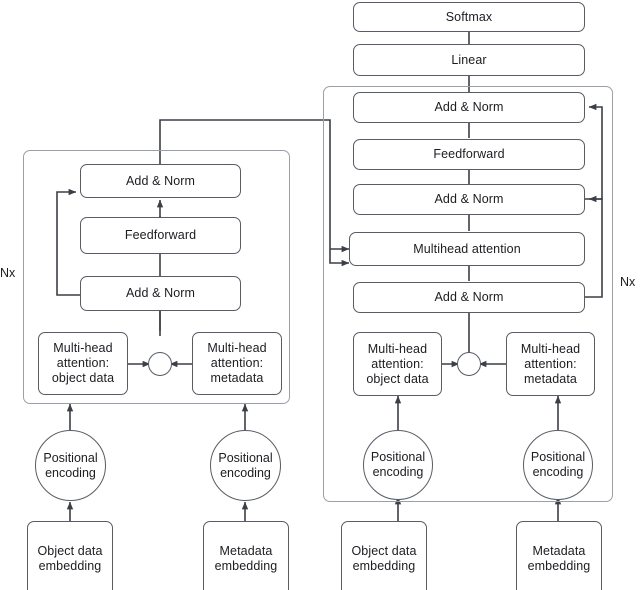 Image resolution: width=640 pixels, height=590 pixels. What do you see at coordinates (70, 555) in the screenshot?
I see `encoder-object-data-embedding: Object data embedding` at bounding box center [70, 555].